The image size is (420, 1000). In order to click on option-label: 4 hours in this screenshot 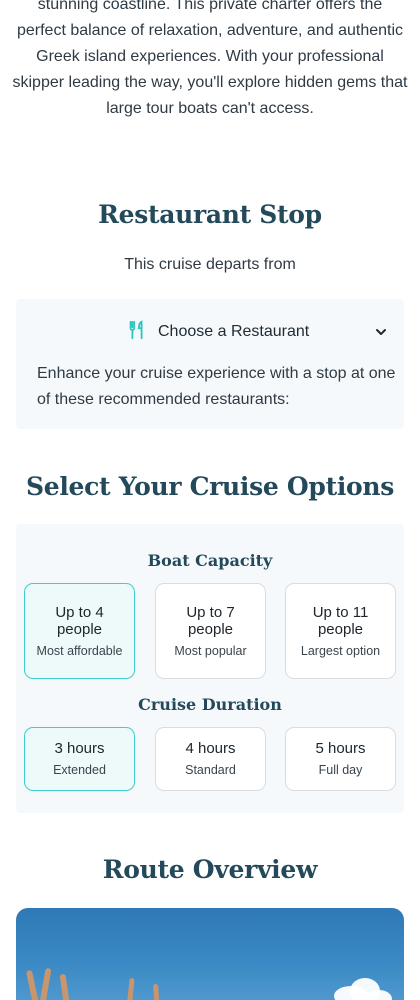, I will do `click(210, 748)`.